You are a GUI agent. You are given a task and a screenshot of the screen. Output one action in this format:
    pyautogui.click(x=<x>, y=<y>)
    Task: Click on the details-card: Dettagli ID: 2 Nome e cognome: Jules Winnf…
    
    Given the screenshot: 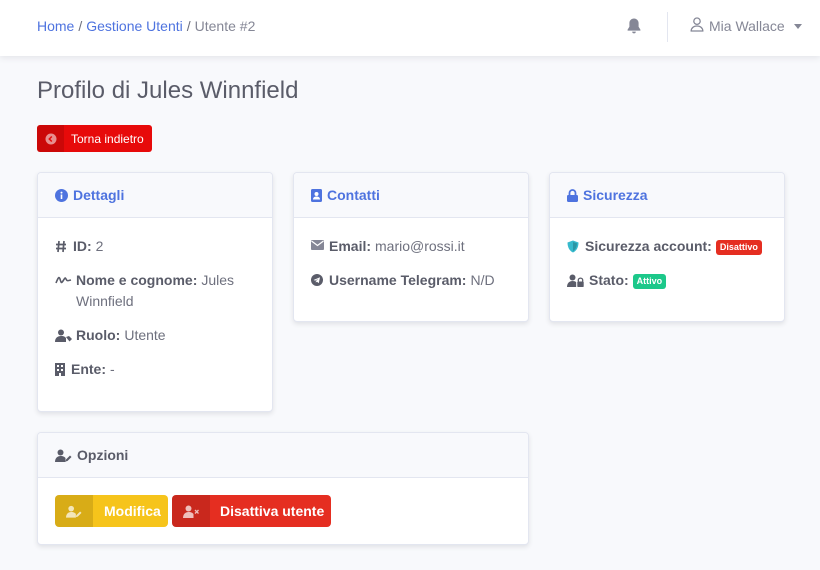 What is the action you would take?
    pyautogui.click(x=155, y=292)
    